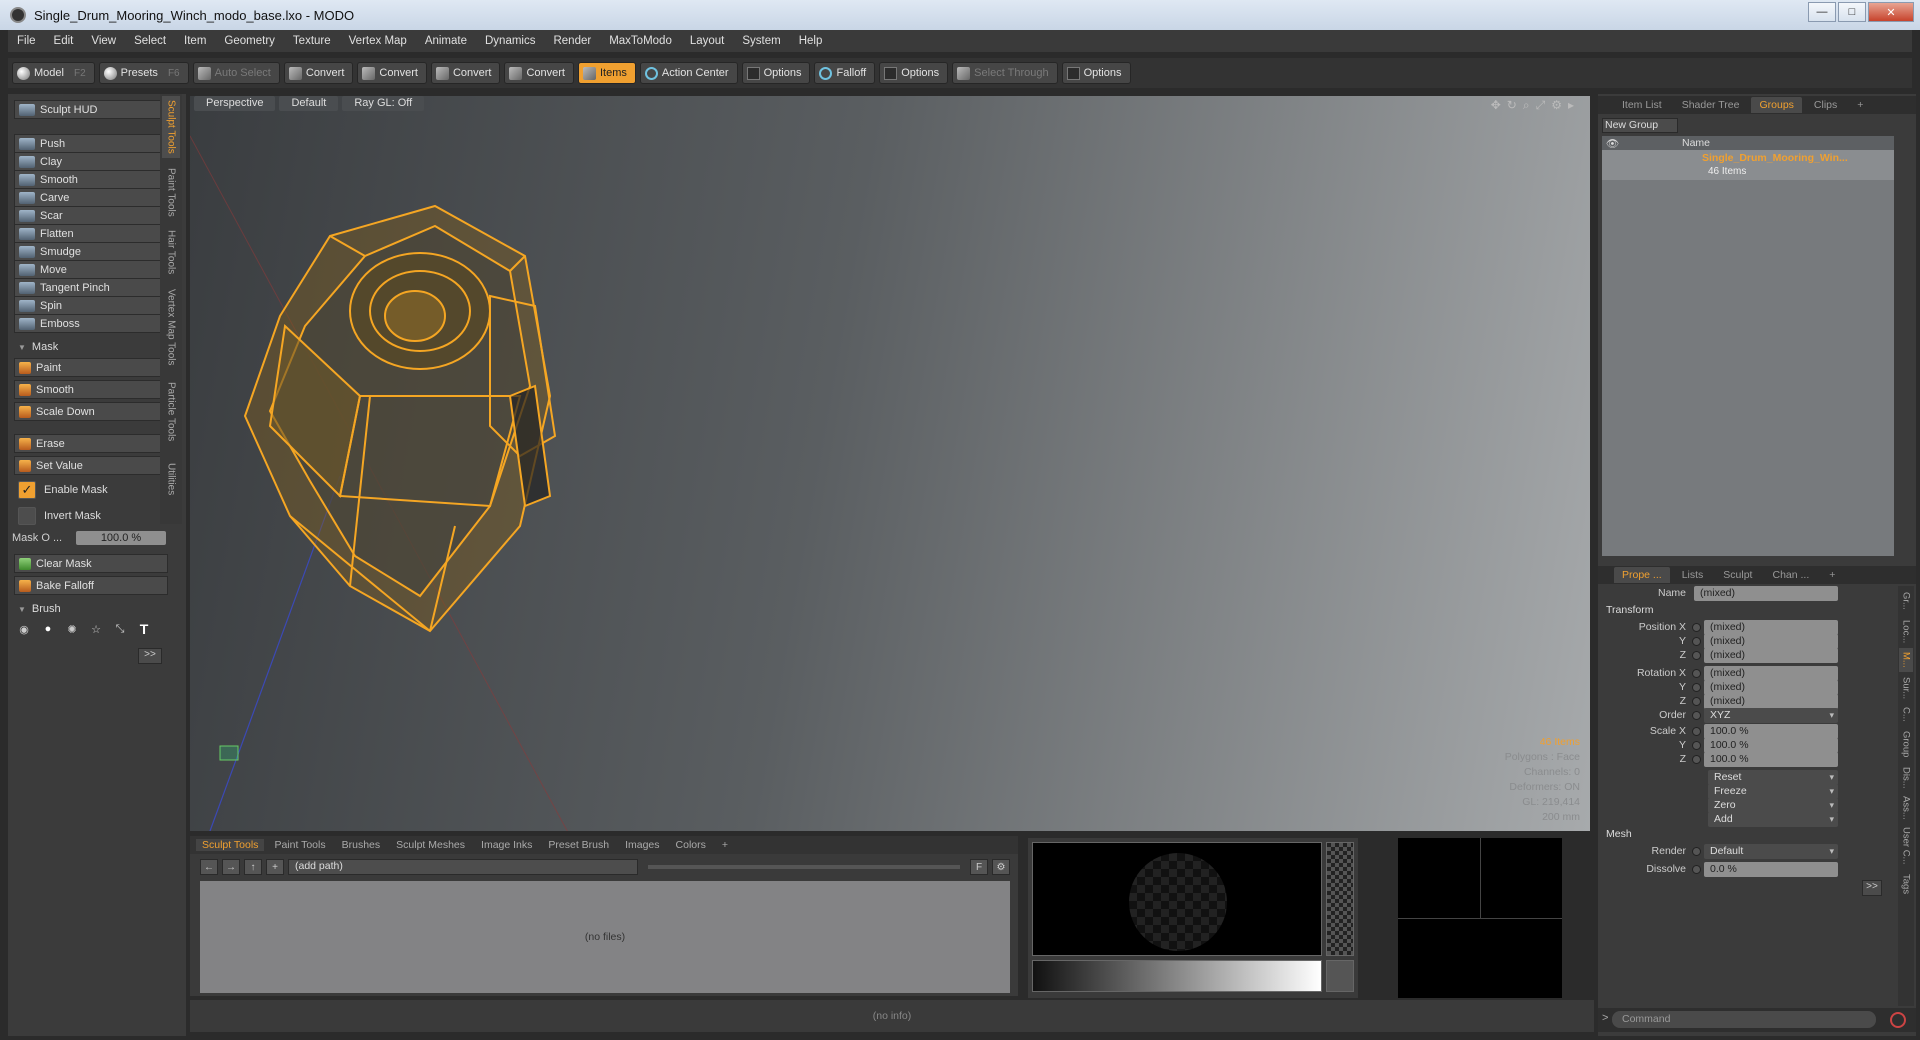 This screenshot has width=1920, height=1040. What do you see at coordinates (1771, 851) in the screenshot?
I see `render-dropdown: Default` at bounding box center [1771, 851].